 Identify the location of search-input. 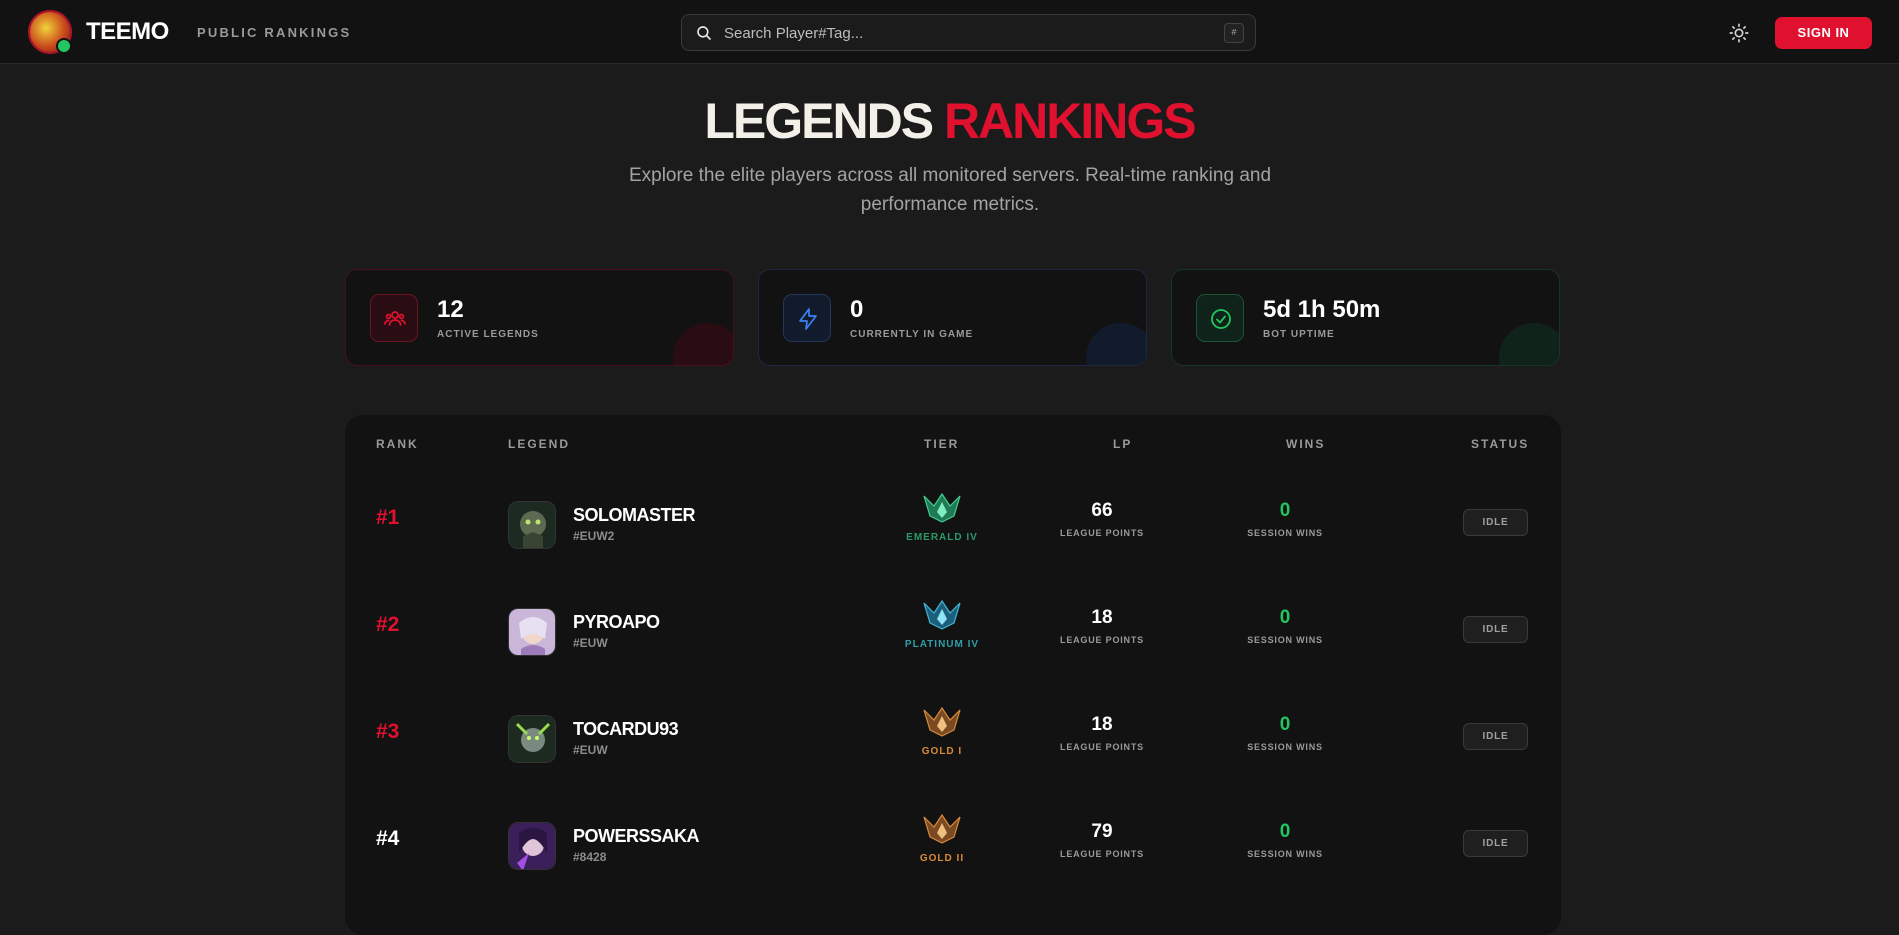
(964, 33).